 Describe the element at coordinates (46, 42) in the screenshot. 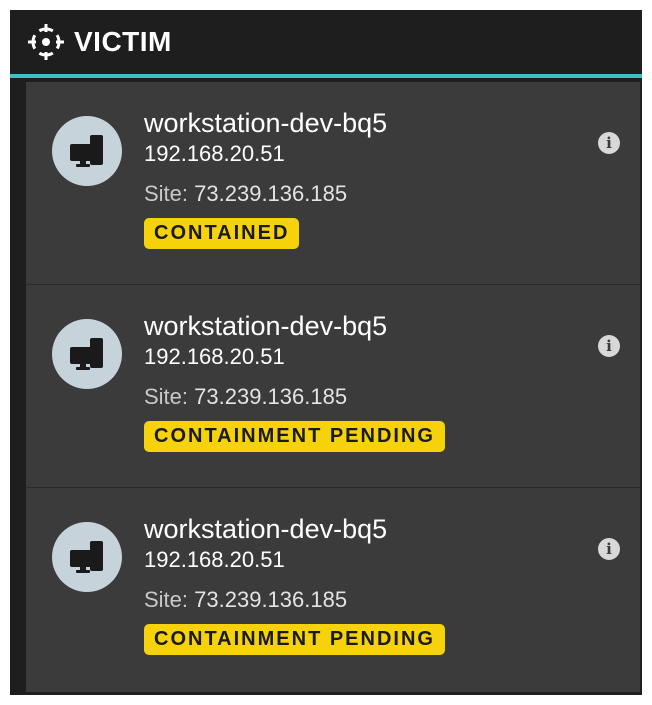

I see `crosshair-icon` at that location.